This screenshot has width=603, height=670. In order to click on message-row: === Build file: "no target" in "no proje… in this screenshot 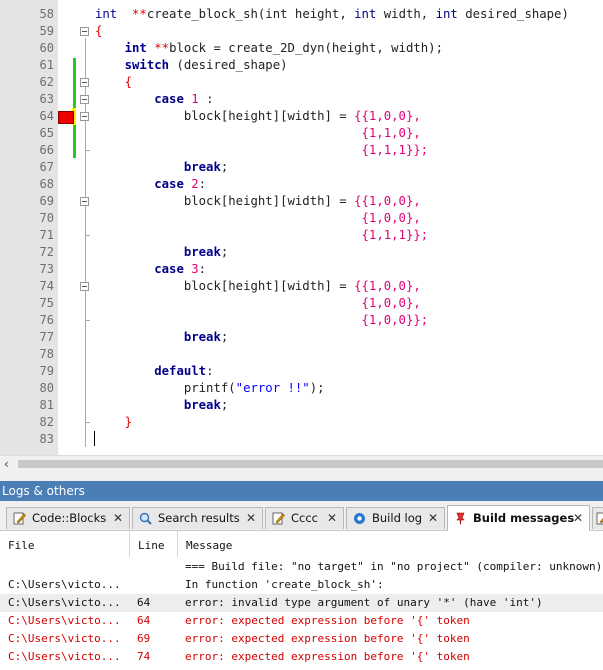, I will do `click(301, 567)`.